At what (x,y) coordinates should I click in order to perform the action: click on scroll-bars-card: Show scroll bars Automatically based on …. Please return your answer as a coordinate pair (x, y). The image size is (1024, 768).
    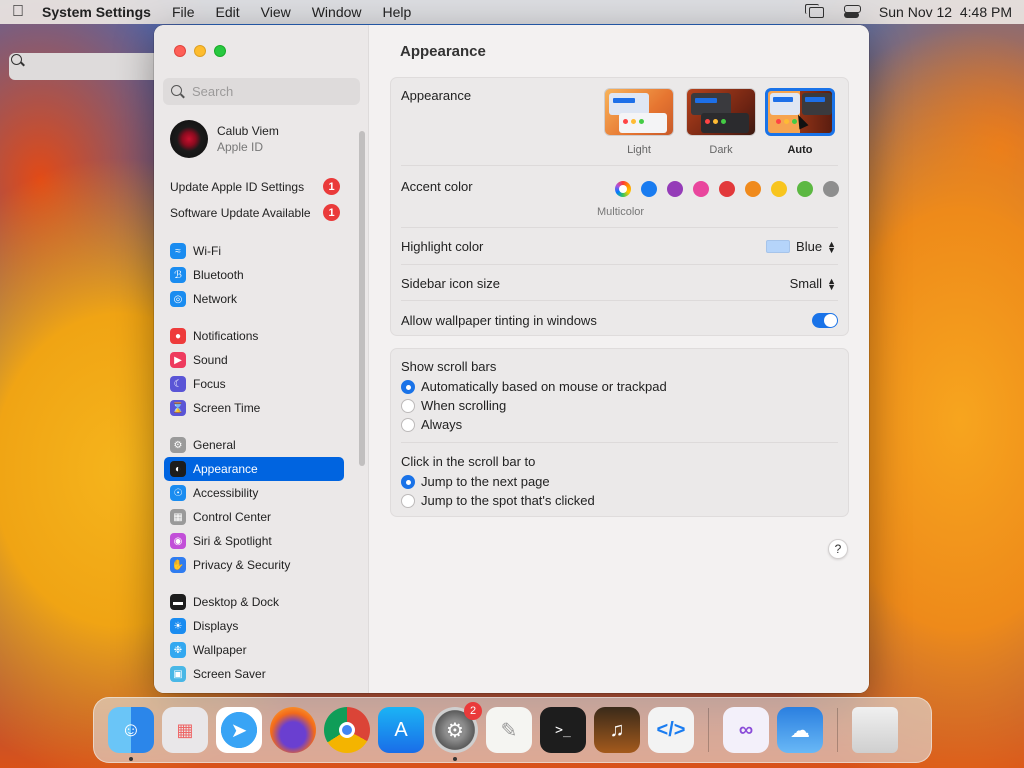
    Looking at the image, I should click on (619, 432).